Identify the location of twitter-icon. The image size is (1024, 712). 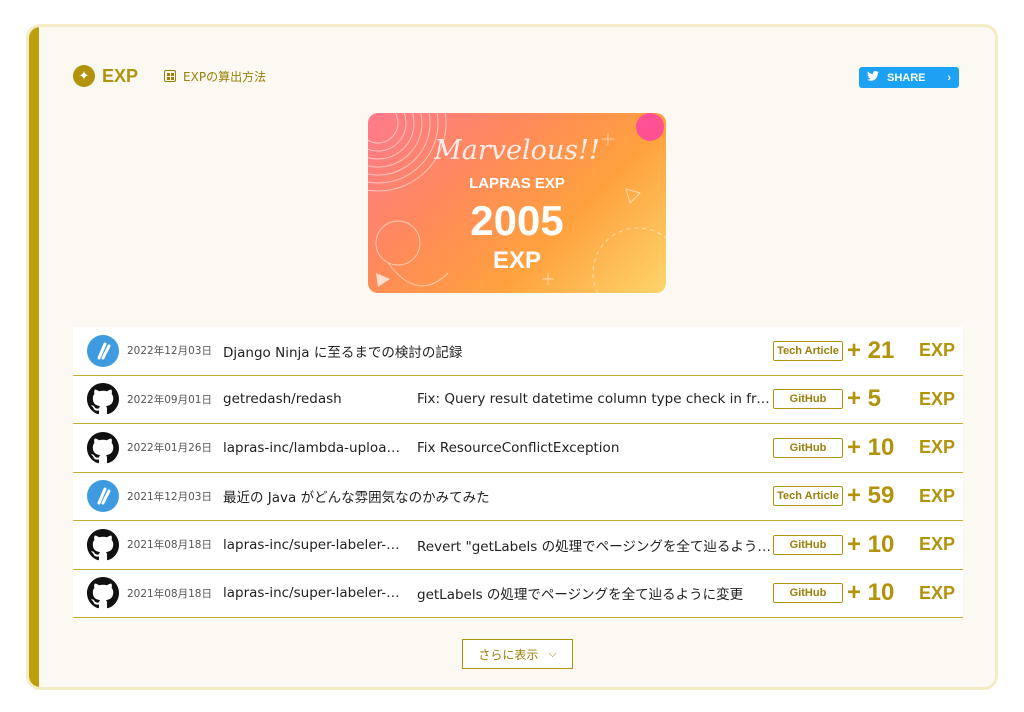
(873, 77).